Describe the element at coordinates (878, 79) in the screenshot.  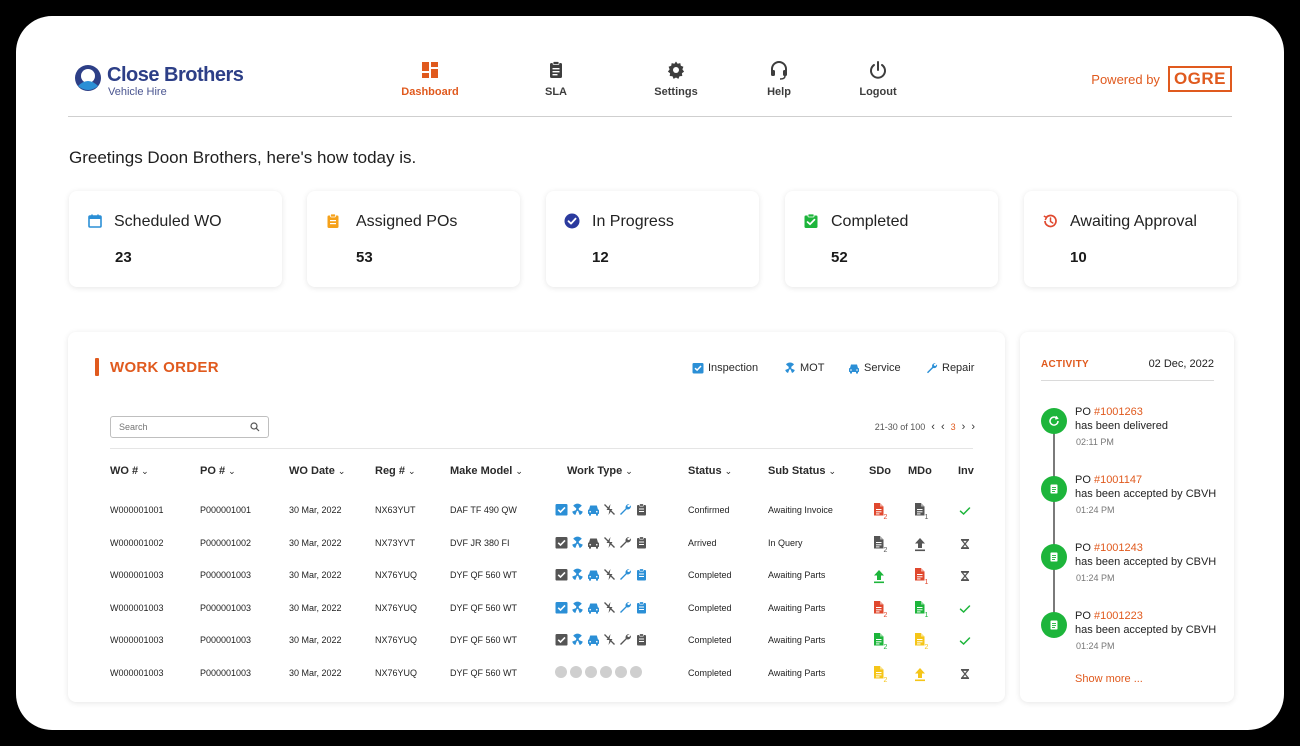
I see `nav-logout: Logout` at that location.